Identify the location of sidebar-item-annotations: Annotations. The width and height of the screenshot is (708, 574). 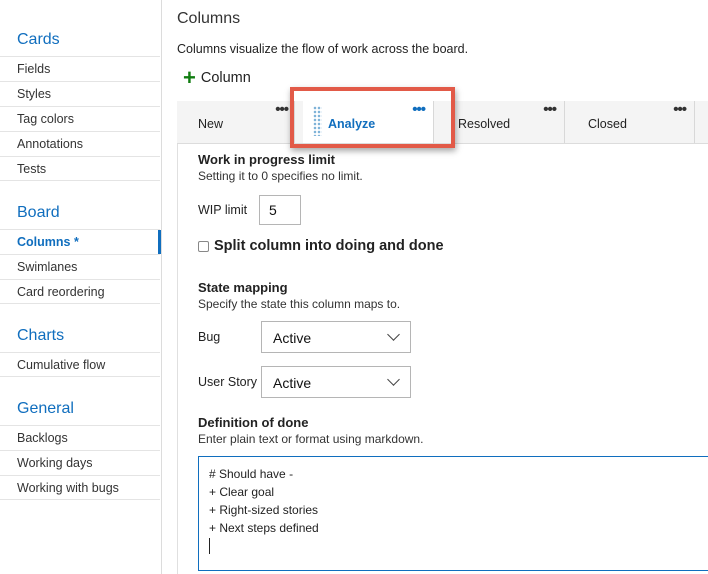
(80, 143).